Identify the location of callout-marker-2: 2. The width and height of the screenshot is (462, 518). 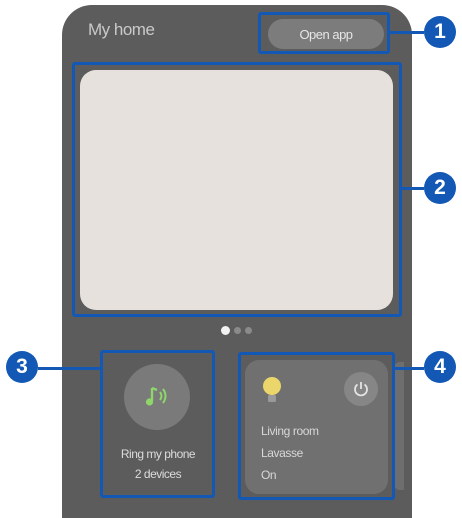
(440, 188).